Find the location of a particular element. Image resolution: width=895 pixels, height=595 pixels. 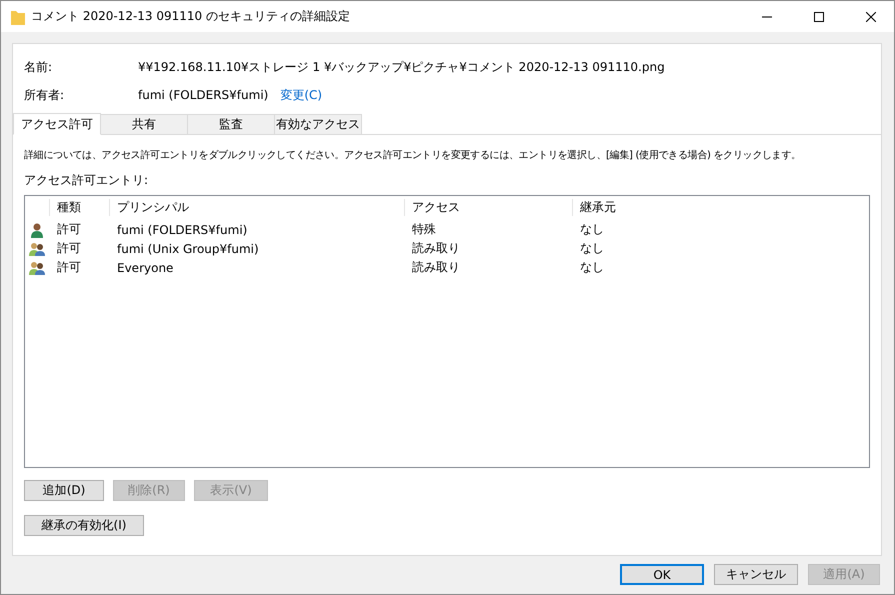

tab: 共有 is located at coordinates (144, 124).